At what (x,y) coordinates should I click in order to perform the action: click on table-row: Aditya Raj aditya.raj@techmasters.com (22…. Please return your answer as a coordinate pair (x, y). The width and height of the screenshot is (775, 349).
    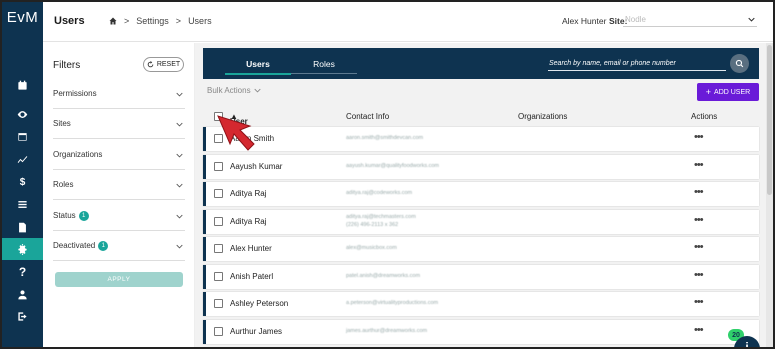
    Looking at the image, I should click on (481, 221).